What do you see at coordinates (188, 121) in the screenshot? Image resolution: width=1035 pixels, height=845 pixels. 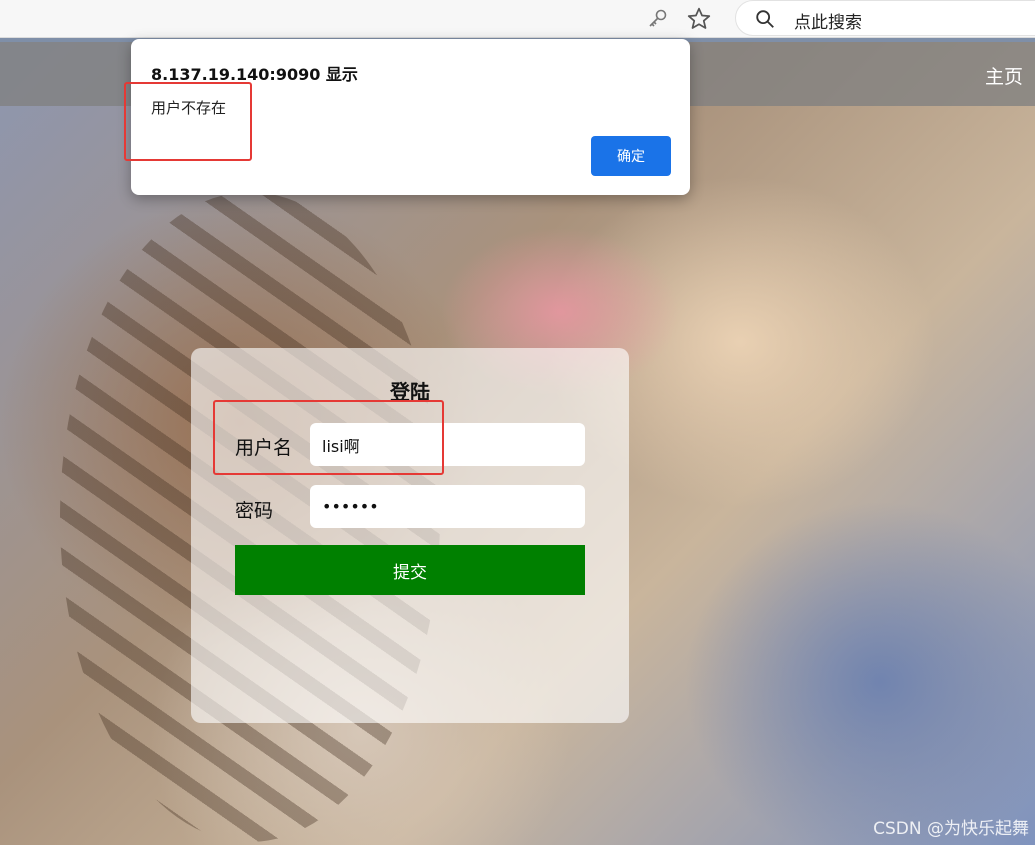 I see `annotation-box-message` at bounding box center [188, 121].